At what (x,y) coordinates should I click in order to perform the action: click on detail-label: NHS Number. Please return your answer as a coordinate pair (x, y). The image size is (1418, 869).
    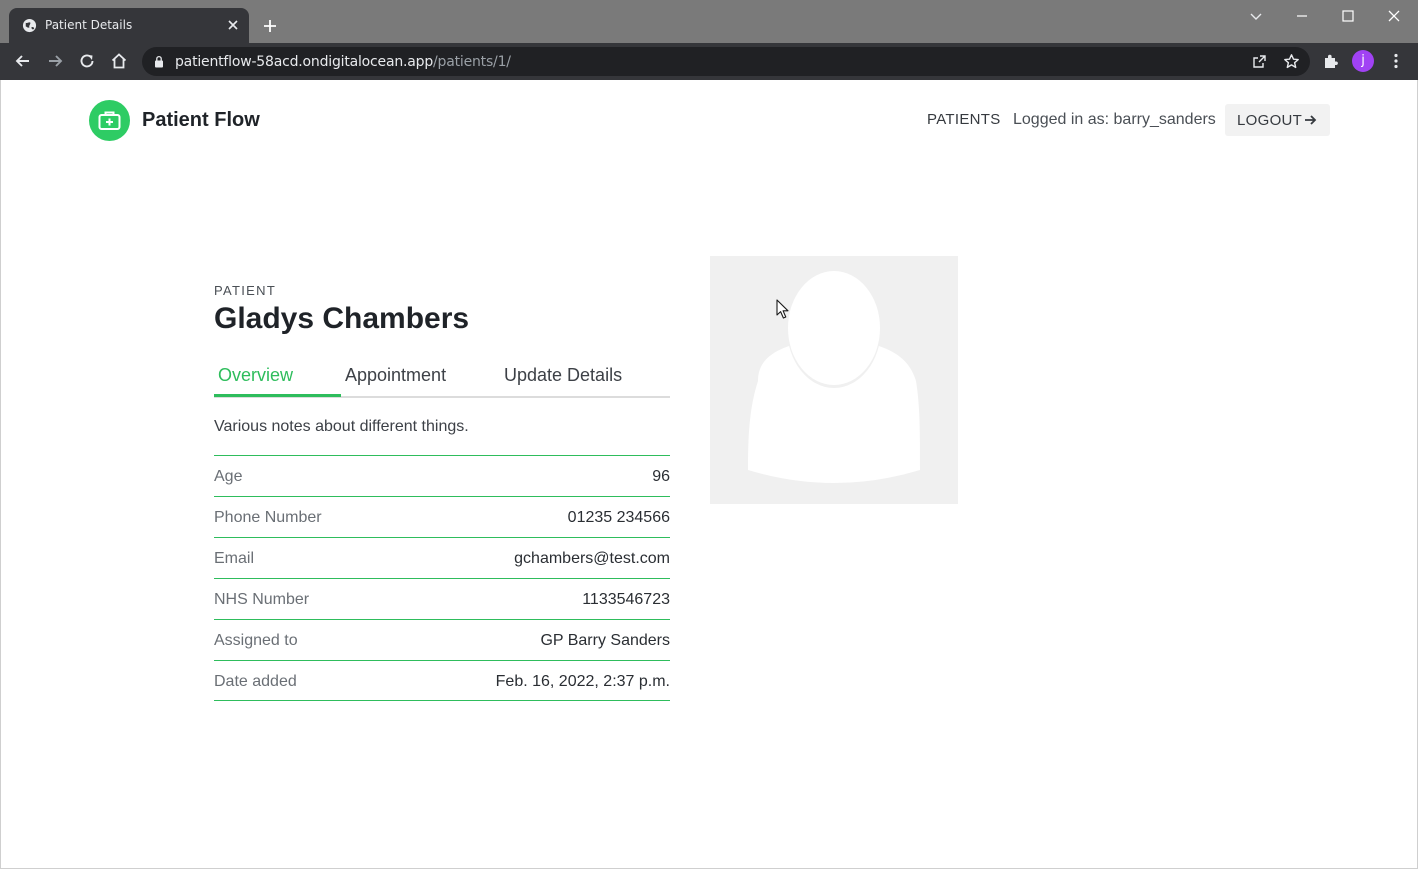
    Looking at the image, I should click on (262, 599).